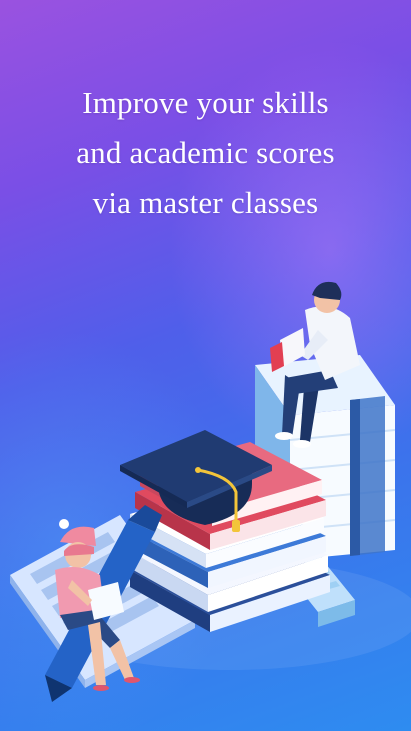 This screenshot has height=731, width=411. Describe the element at coordinates (205, 102) in the screenshot. I see `headline-line-1: Improve your skills` at that location.